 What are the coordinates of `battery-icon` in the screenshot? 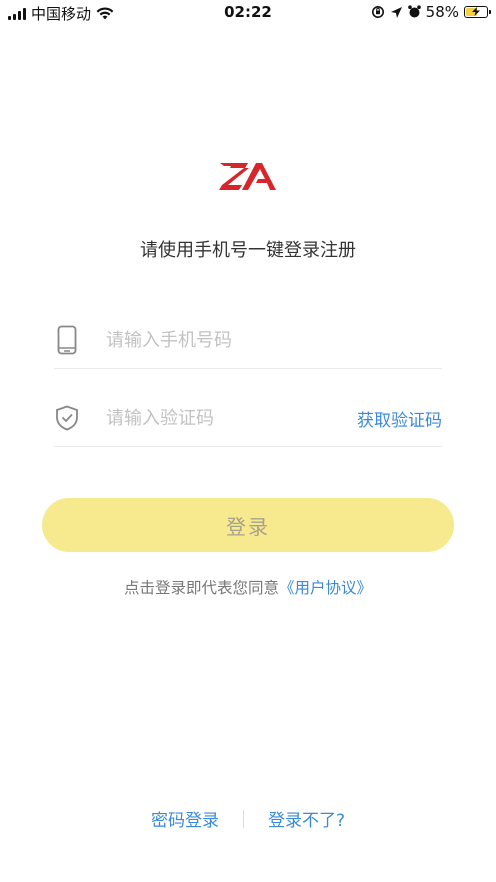 It's located at (477, 12).